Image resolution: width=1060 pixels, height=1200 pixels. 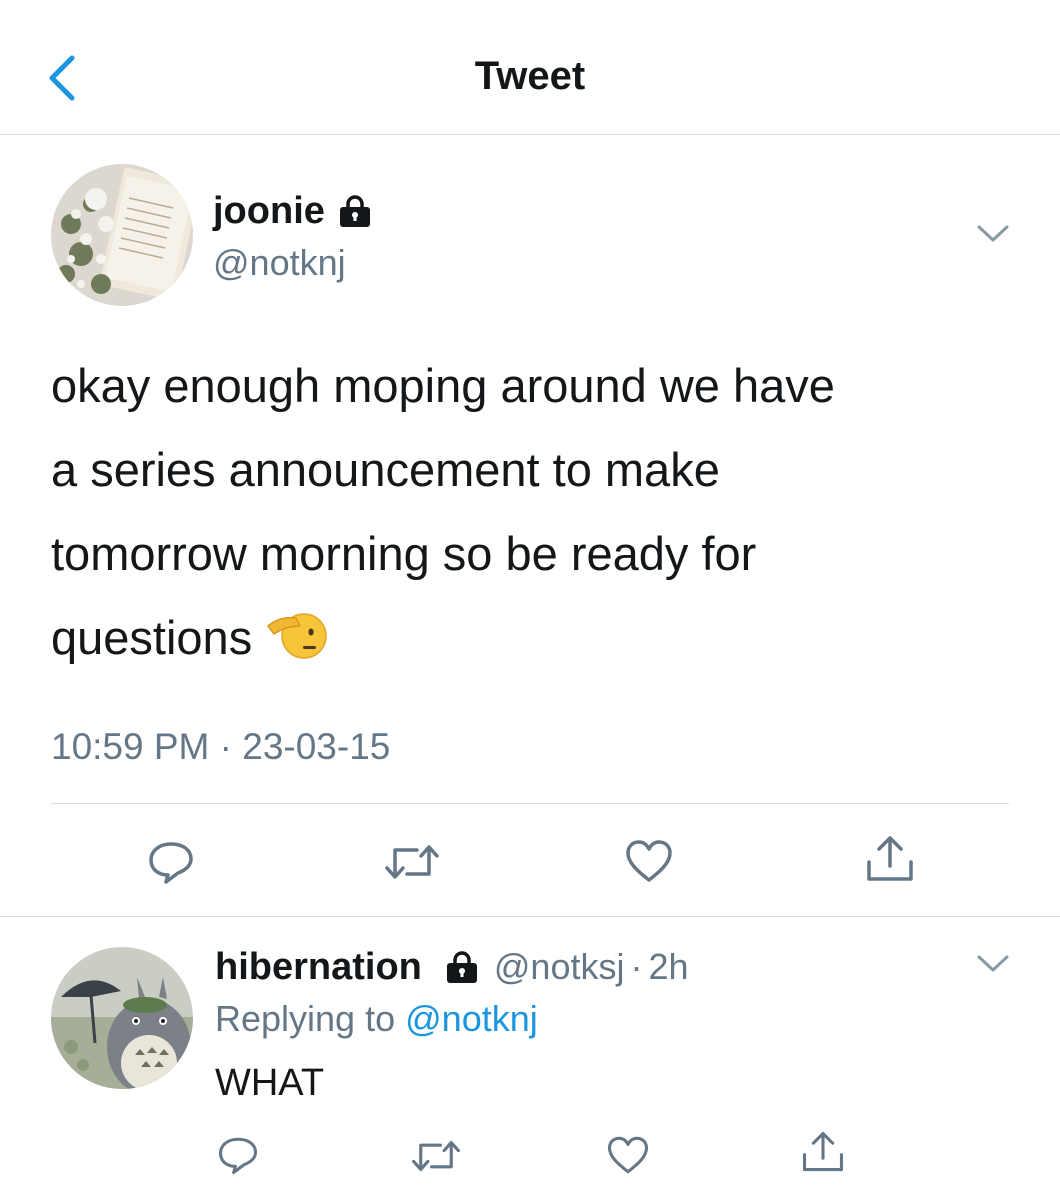 What do you see at coordinates (404, 553) in the screenshot?
I see `tweet-text-line: tomorrow morning so be ready for` at bounding box center [404, 553].